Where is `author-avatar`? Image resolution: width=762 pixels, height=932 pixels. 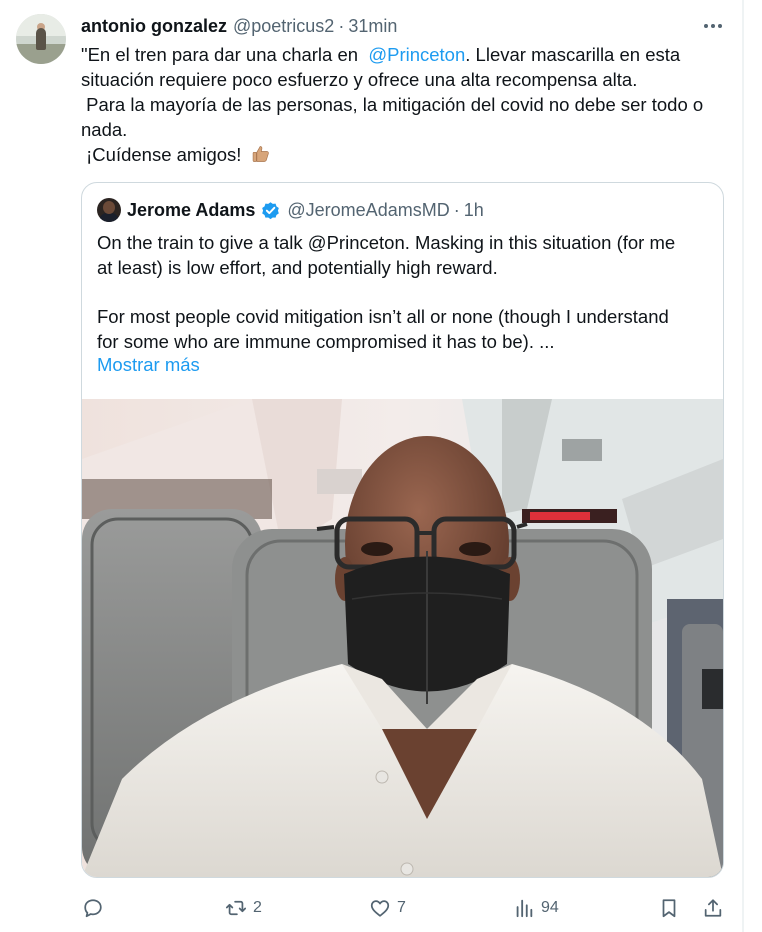 author-avatar is located at coordinates (41, 39).